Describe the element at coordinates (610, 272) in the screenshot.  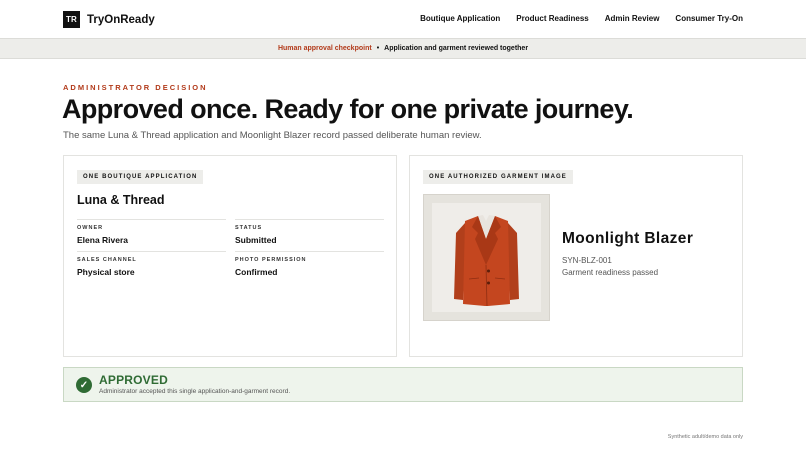
I see `garment-readiness-note: Garment readiness passed` at that location.